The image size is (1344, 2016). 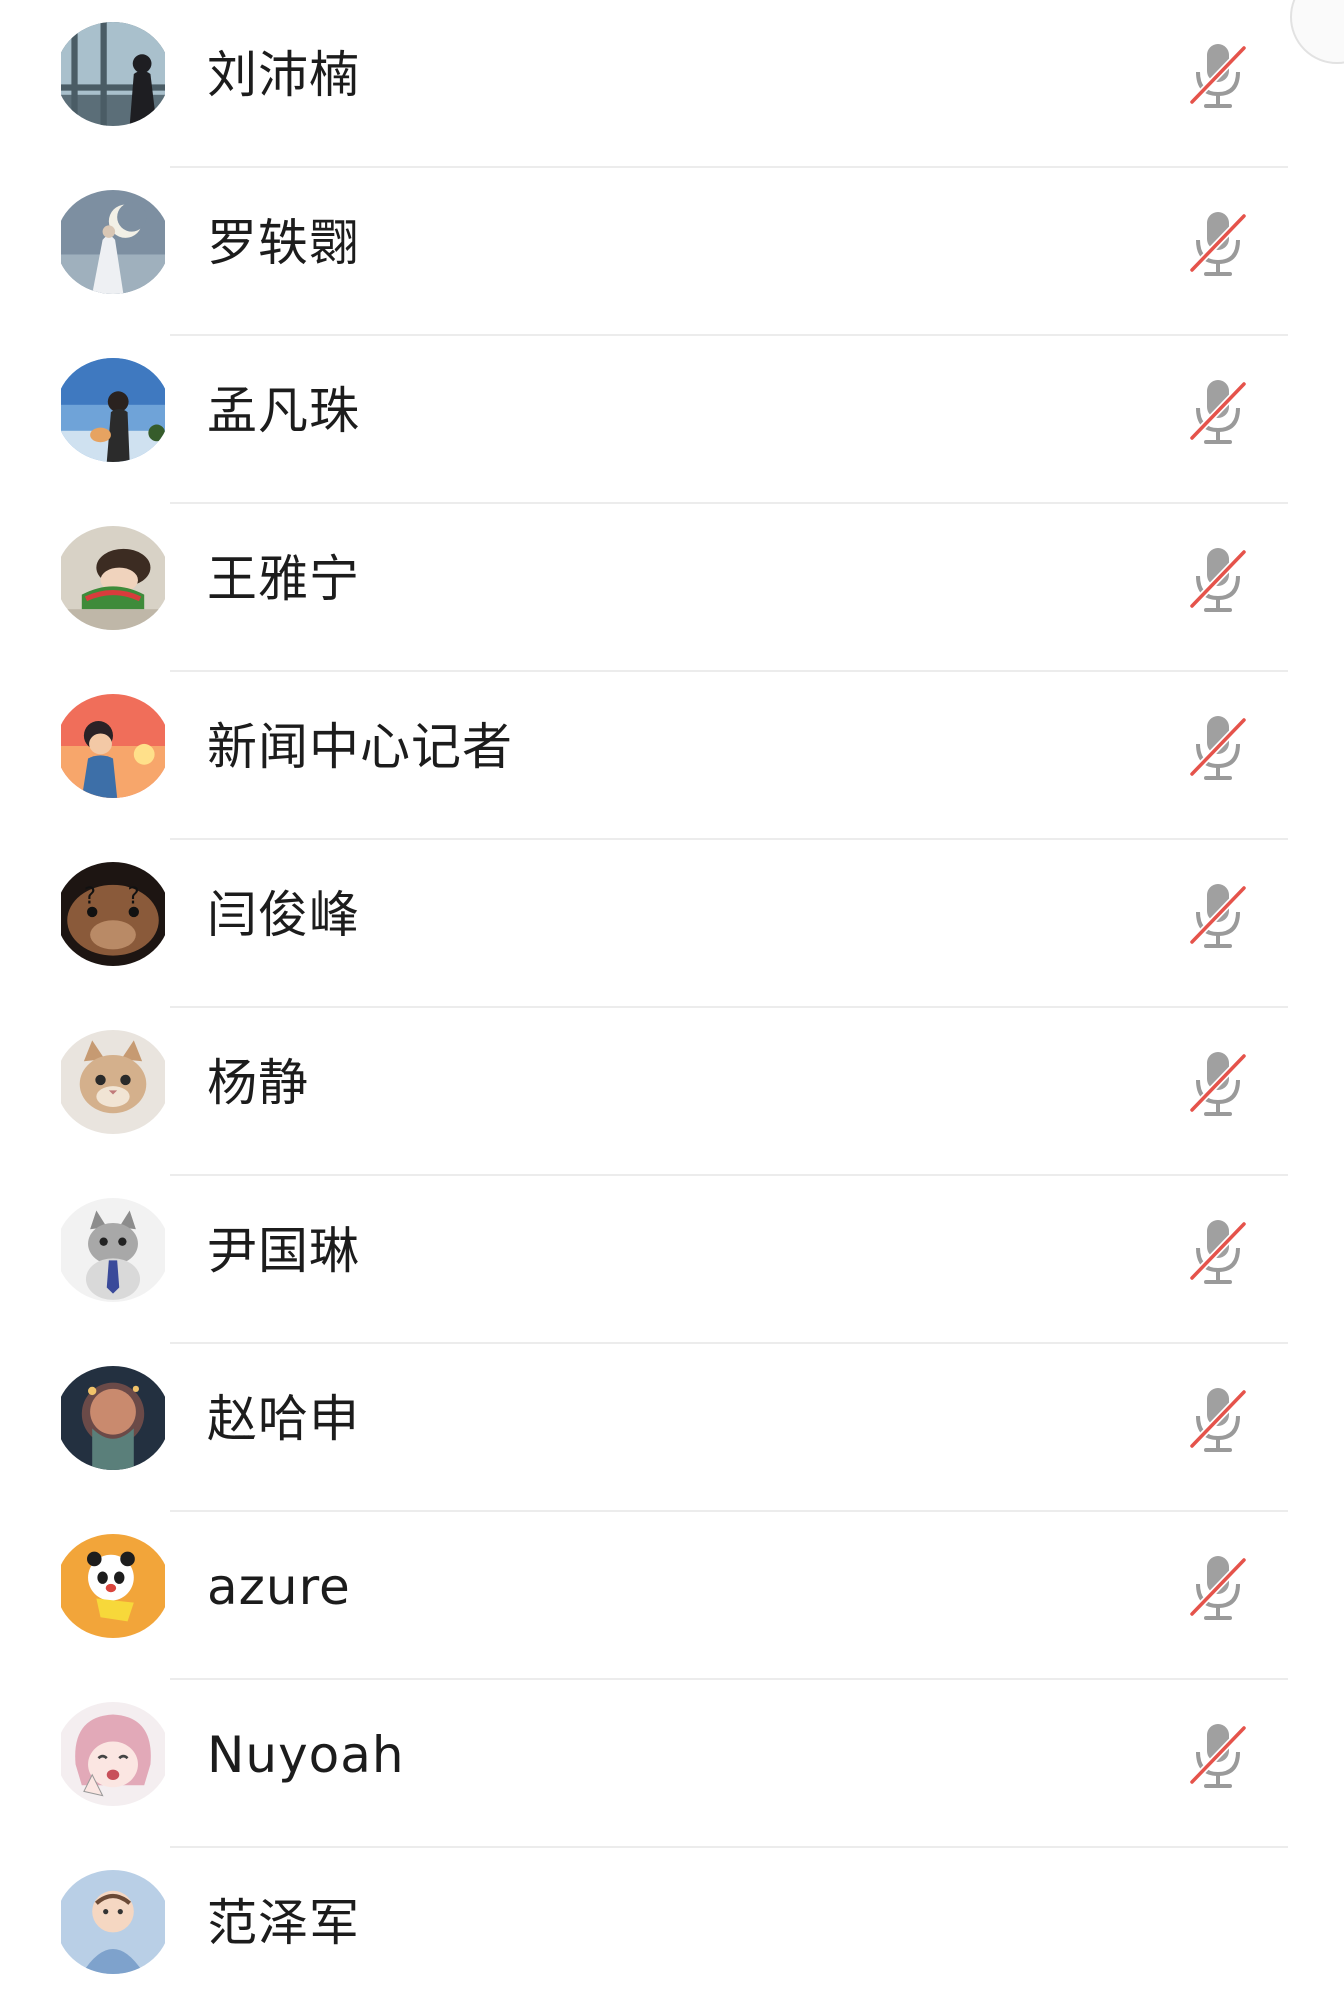 What do you see at coordinates (113, 1418) in the screenshot?
I see `avatar-dark-jellyfish` at bounding box center [113, 1418].